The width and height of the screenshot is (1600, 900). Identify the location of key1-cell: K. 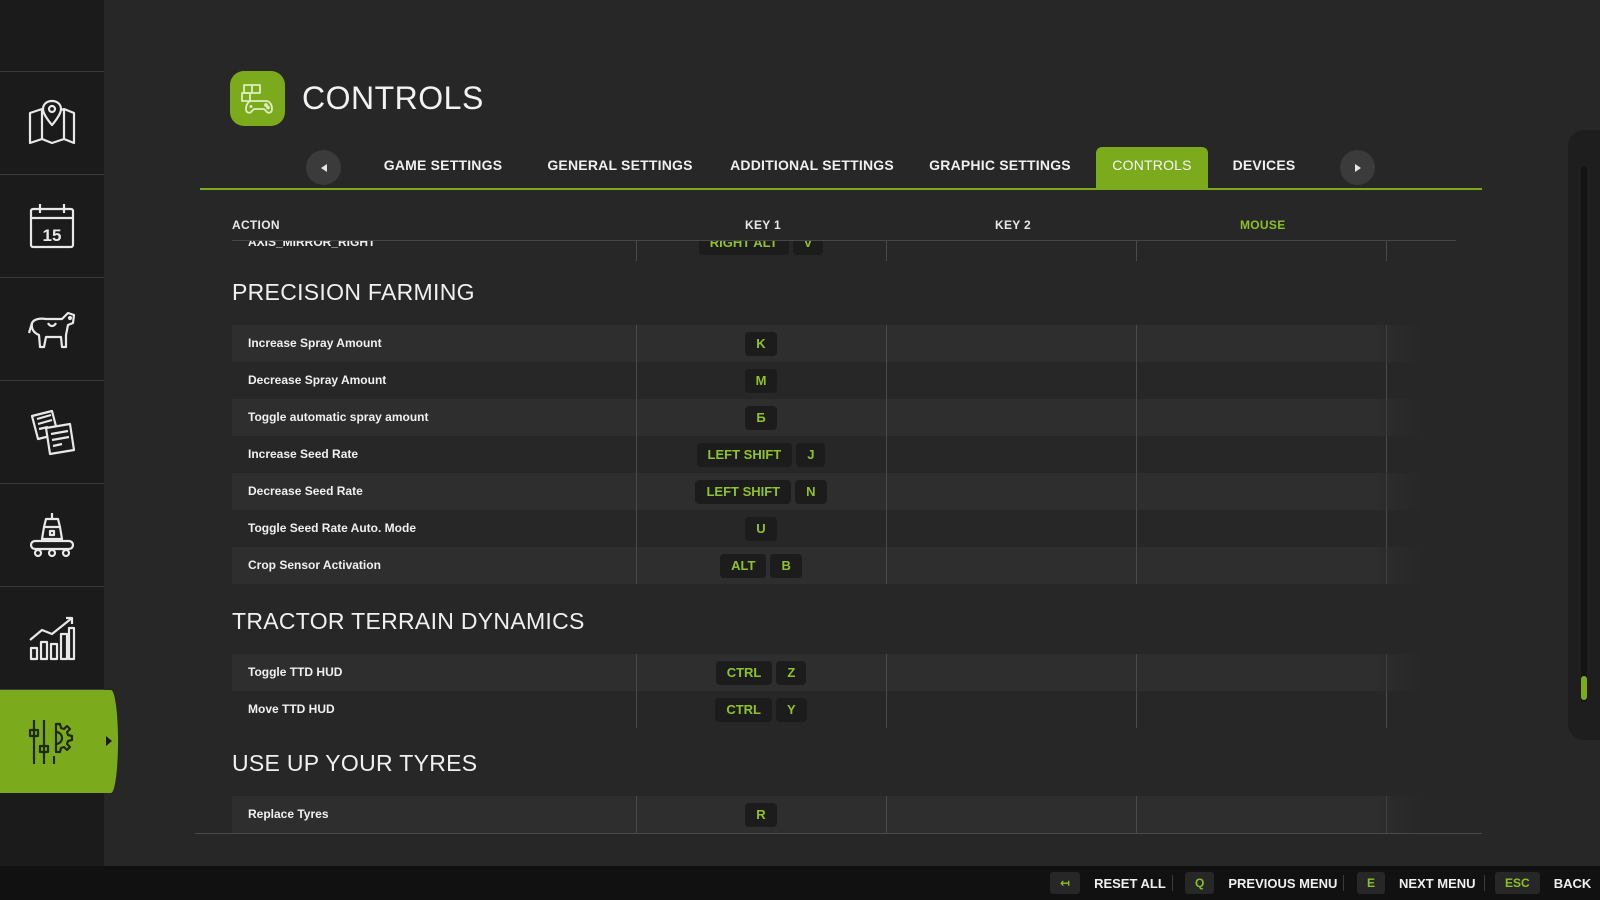
(761, 343).